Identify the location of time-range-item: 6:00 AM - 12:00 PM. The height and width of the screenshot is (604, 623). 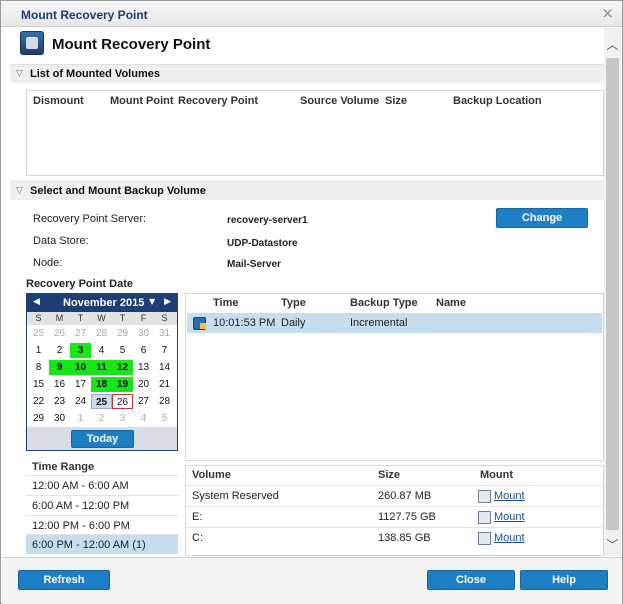
(102, 505).